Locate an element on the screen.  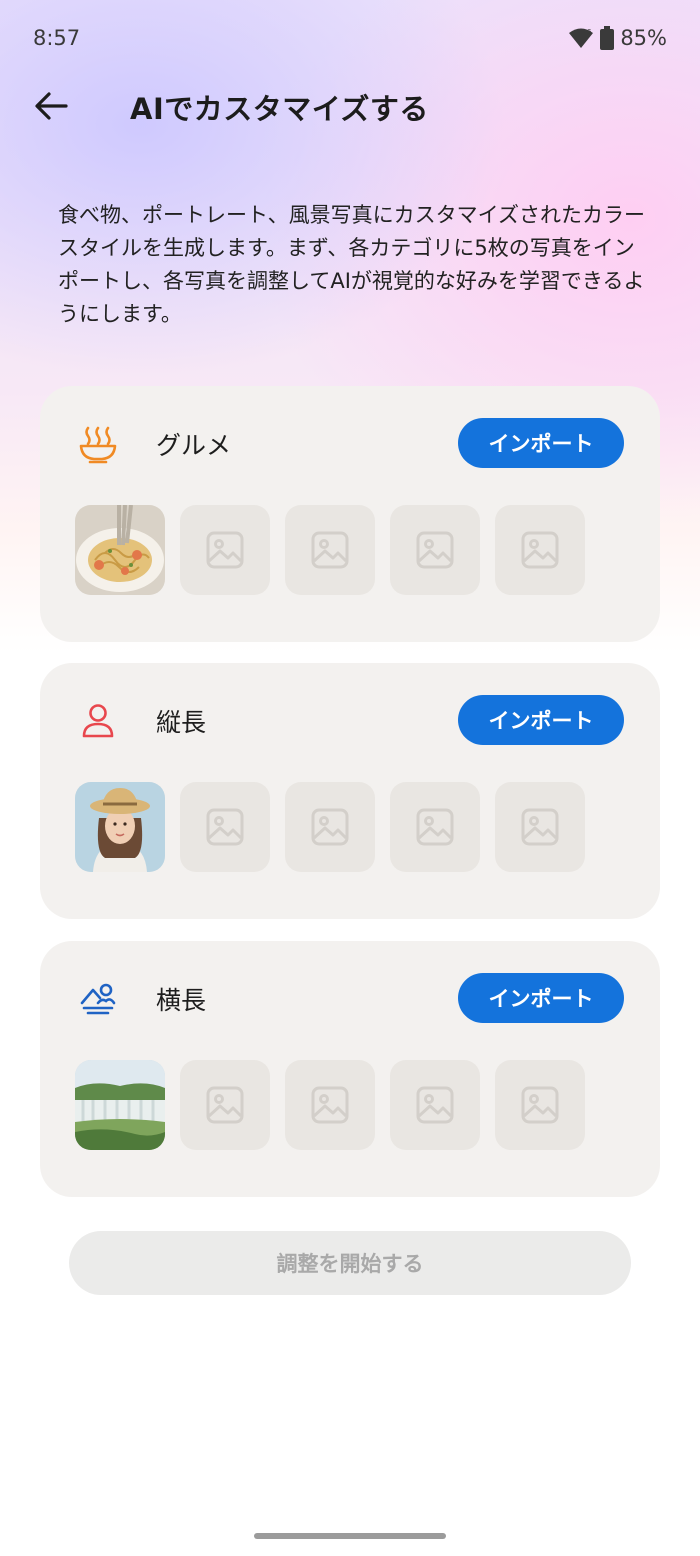
back-button is located at coordinates (52, 106).